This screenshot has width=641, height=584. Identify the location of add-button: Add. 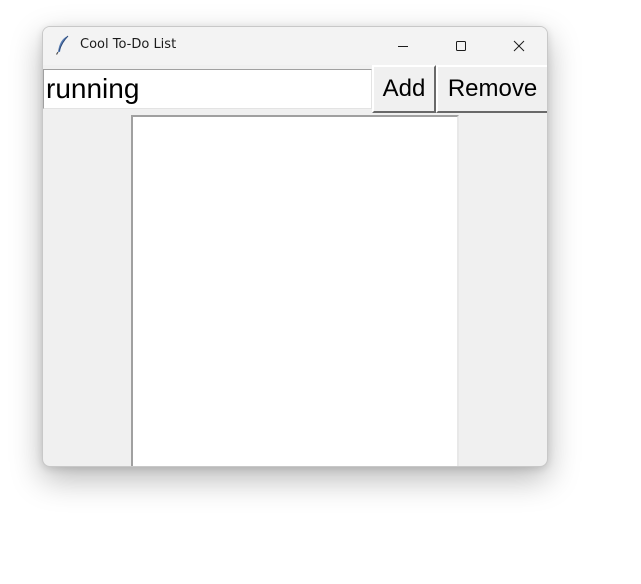
(404, 89).